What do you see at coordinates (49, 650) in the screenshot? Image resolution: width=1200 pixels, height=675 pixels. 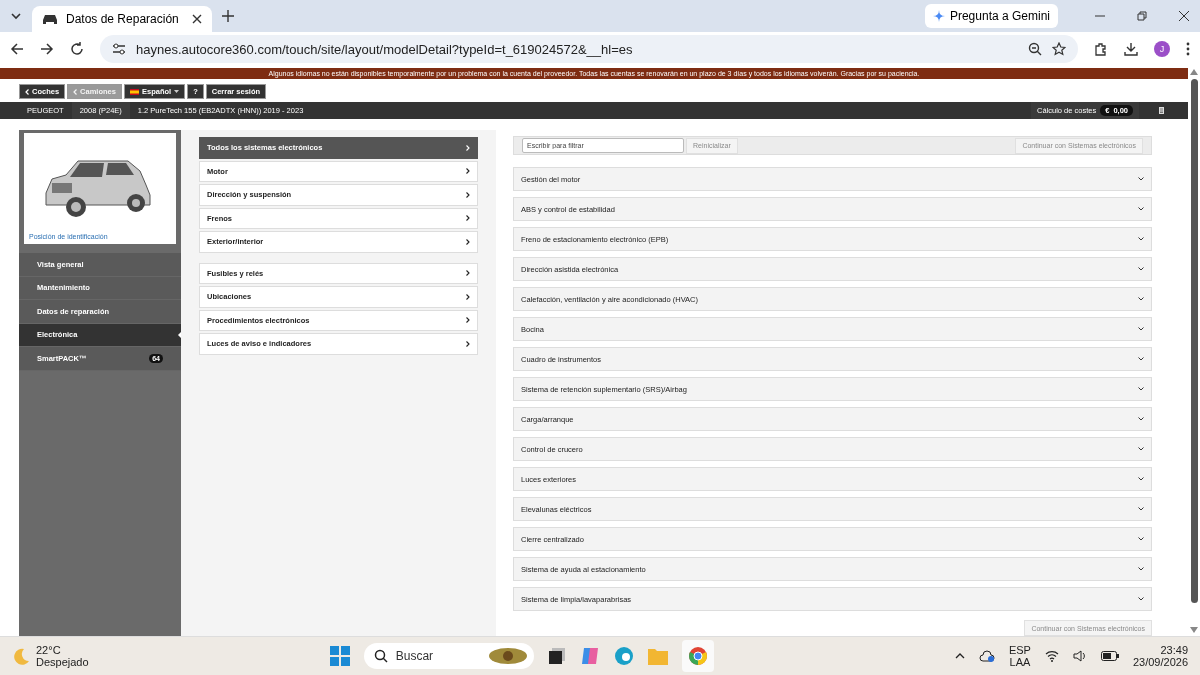 I see `temperature: 22°C` at bounding box center [49, 650].